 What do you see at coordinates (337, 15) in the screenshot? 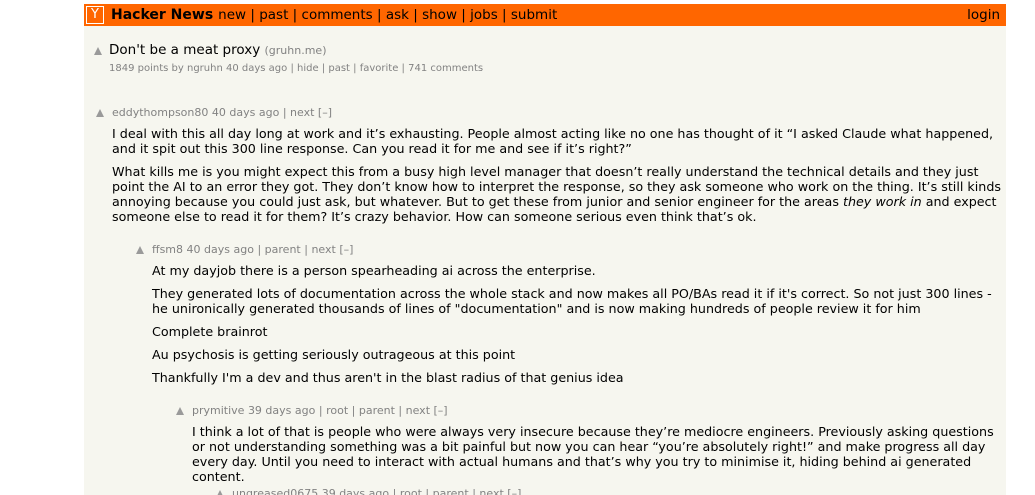
I see `nav-comments: comments` at bounding box center [337, 15].